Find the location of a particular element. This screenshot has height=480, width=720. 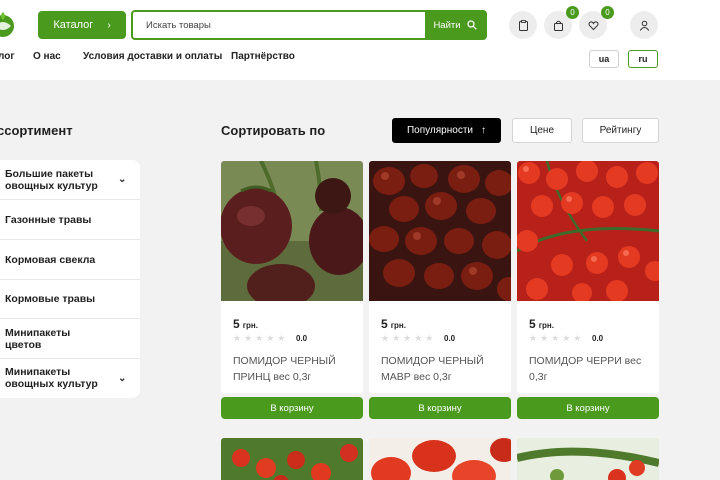

sidebar-title: ссортимент is located at coordinates (36, 130).